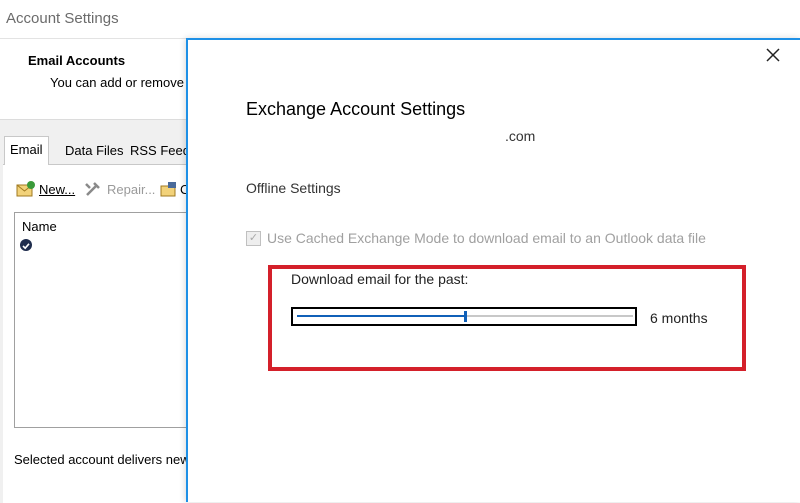  Describe the element at coordinates (77, 60) in the screenshot. I see `page-heading: Email Accounts` at that location.